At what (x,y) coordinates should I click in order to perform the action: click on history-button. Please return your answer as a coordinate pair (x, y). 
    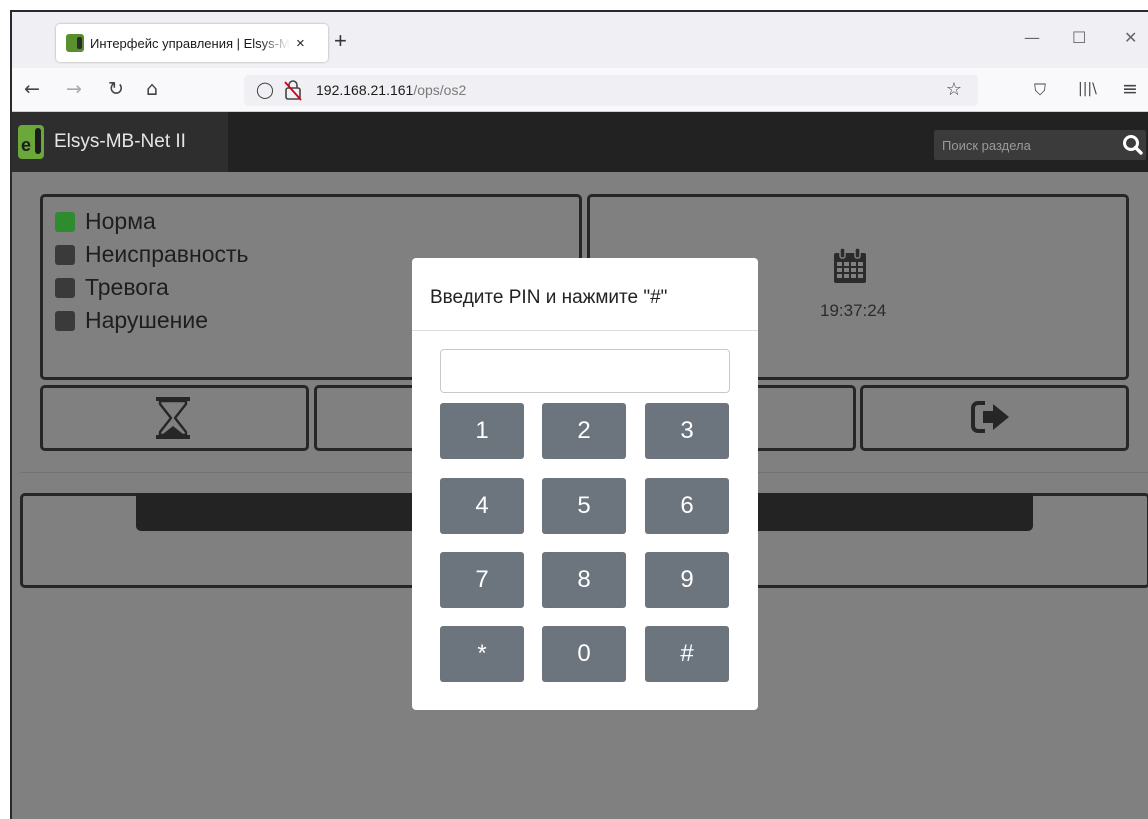
    Looking at the image, I should click on (174, 418).